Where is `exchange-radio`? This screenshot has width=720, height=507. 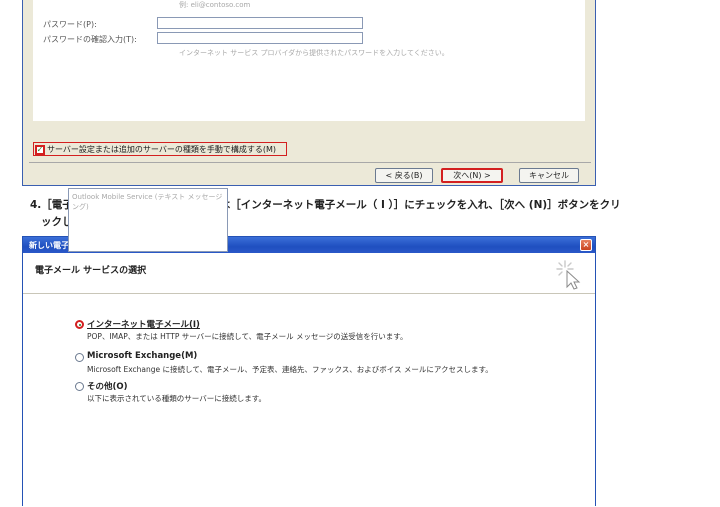 exchange-radio is located at coordinates (79, 357).